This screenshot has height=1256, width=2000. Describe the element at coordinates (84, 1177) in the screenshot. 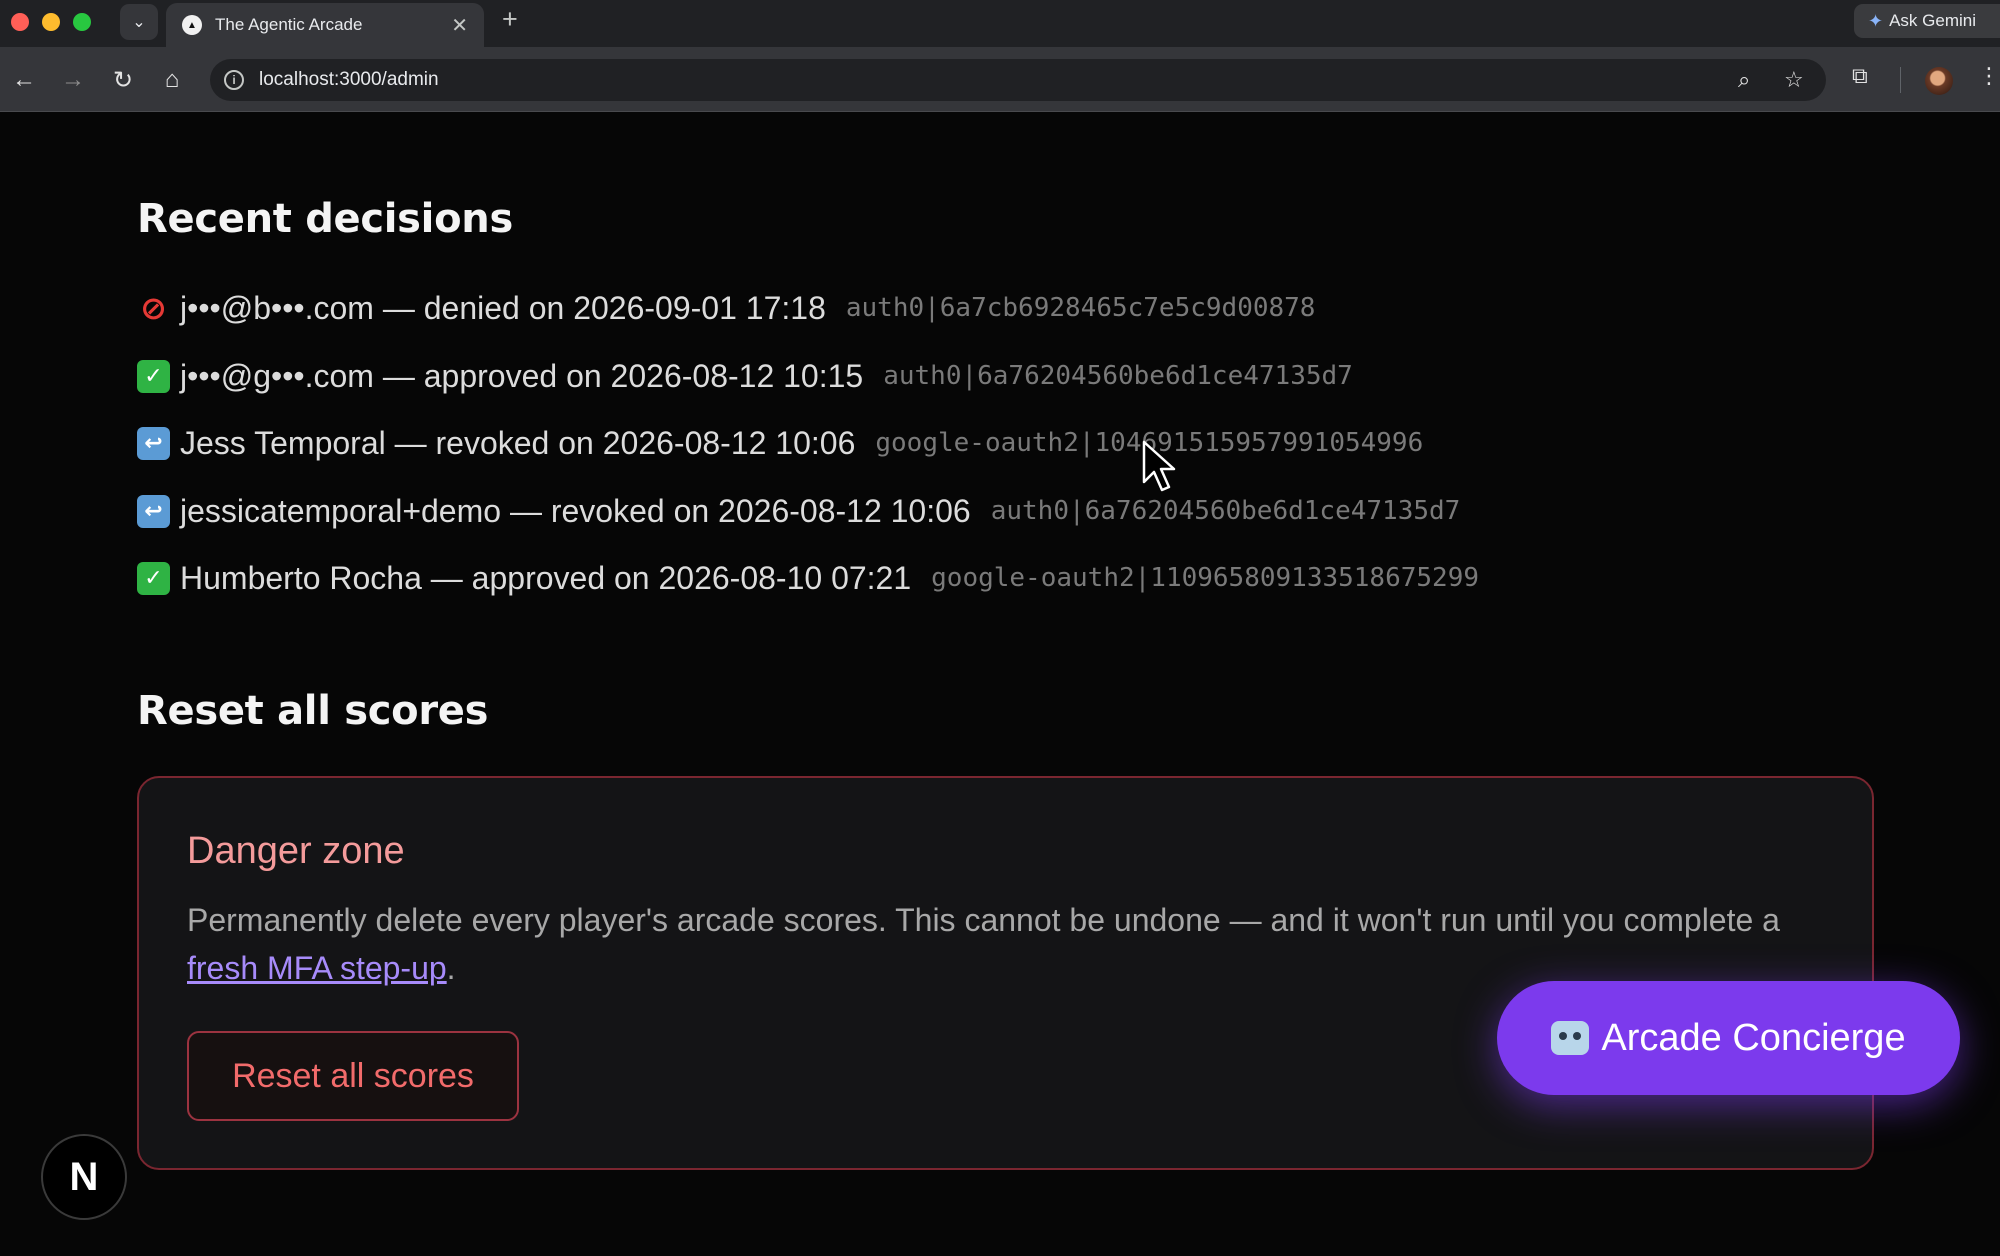

I see `dev-tools-badge: N` at that location.